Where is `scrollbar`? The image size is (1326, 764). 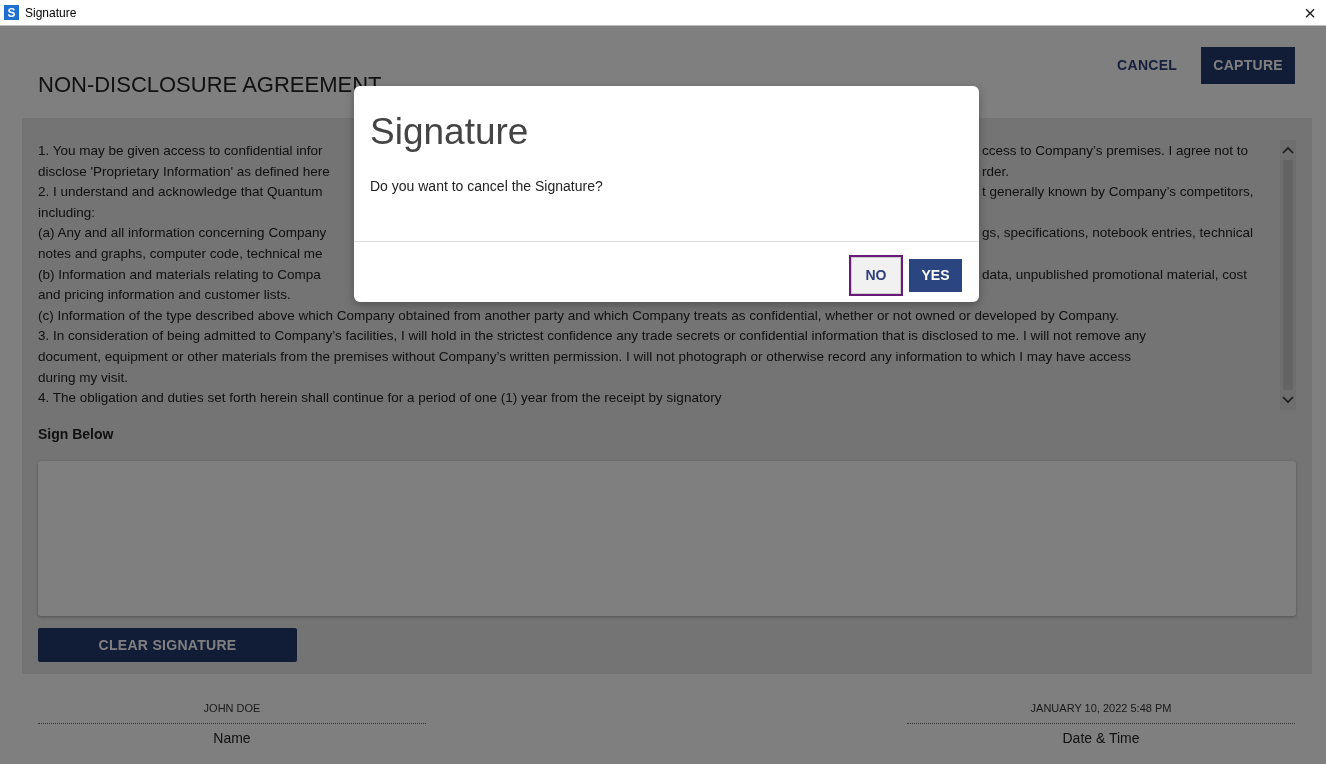
scrollbar is located at coordinates (1288, 275).